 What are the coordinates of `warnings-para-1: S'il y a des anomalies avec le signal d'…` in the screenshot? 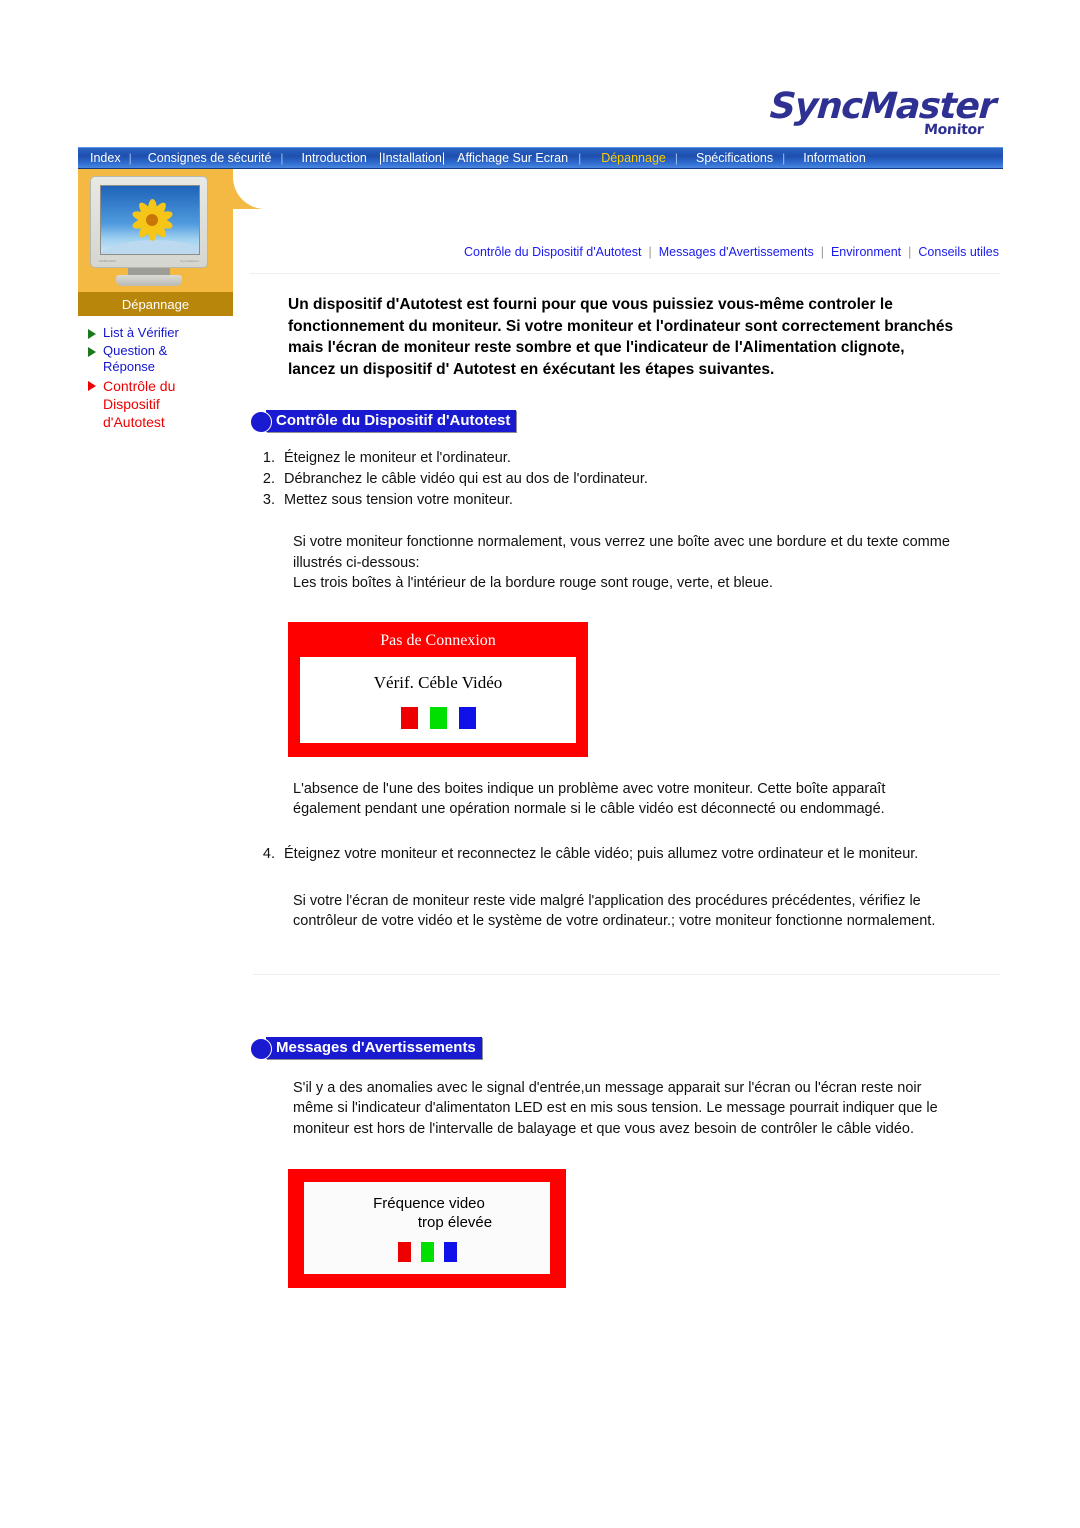 It's located at (615, 1108).